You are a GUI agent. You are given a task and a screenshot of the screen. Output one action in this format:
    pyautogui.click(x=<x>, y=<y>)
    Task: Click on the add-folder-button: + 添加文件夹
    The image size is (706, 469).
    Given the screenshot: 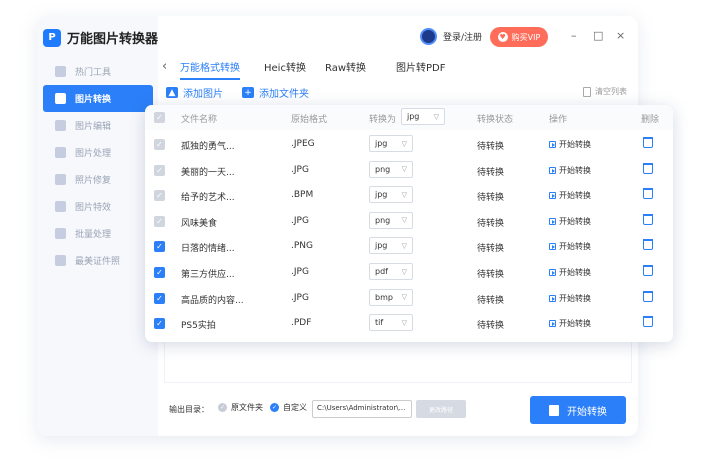 What is the action you would take?
    pyautogui.click(x=275, y=92)
    